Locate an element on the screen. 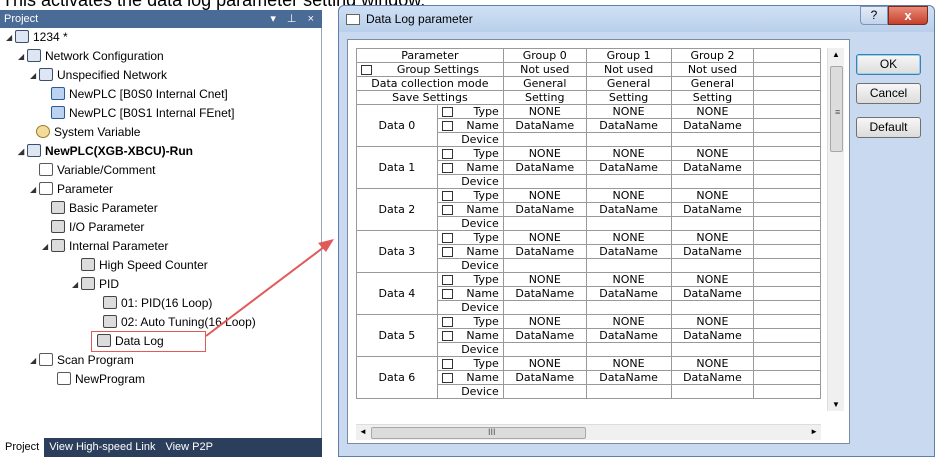 Image resolution: width=935 pixels, height=457 pixels. vertical-scroll-thumb: ≡ is located at coordinates (836, 109).